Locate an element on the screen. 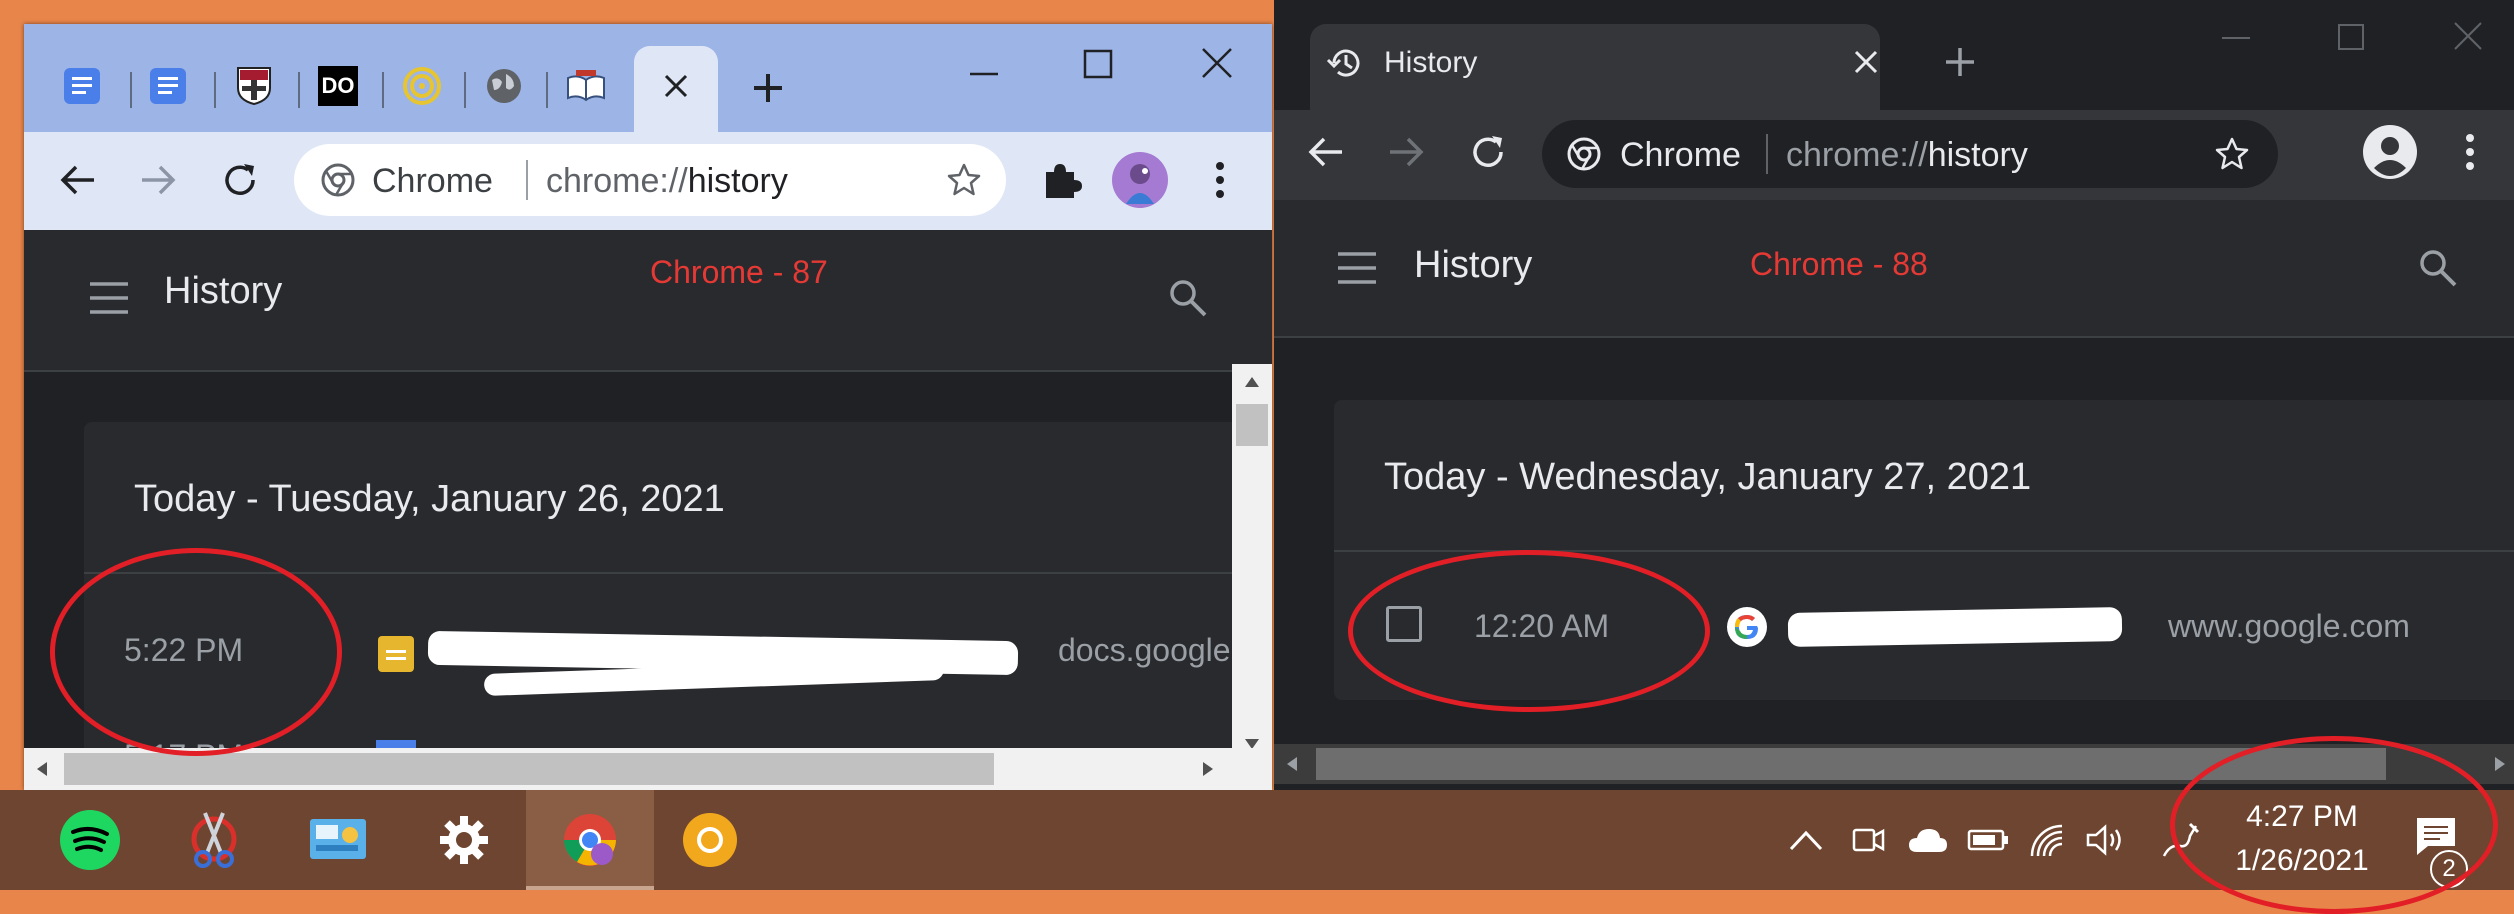 The height and width of the screenshot is (914, 2514). search-icon is located at coordinates (2438, 268).